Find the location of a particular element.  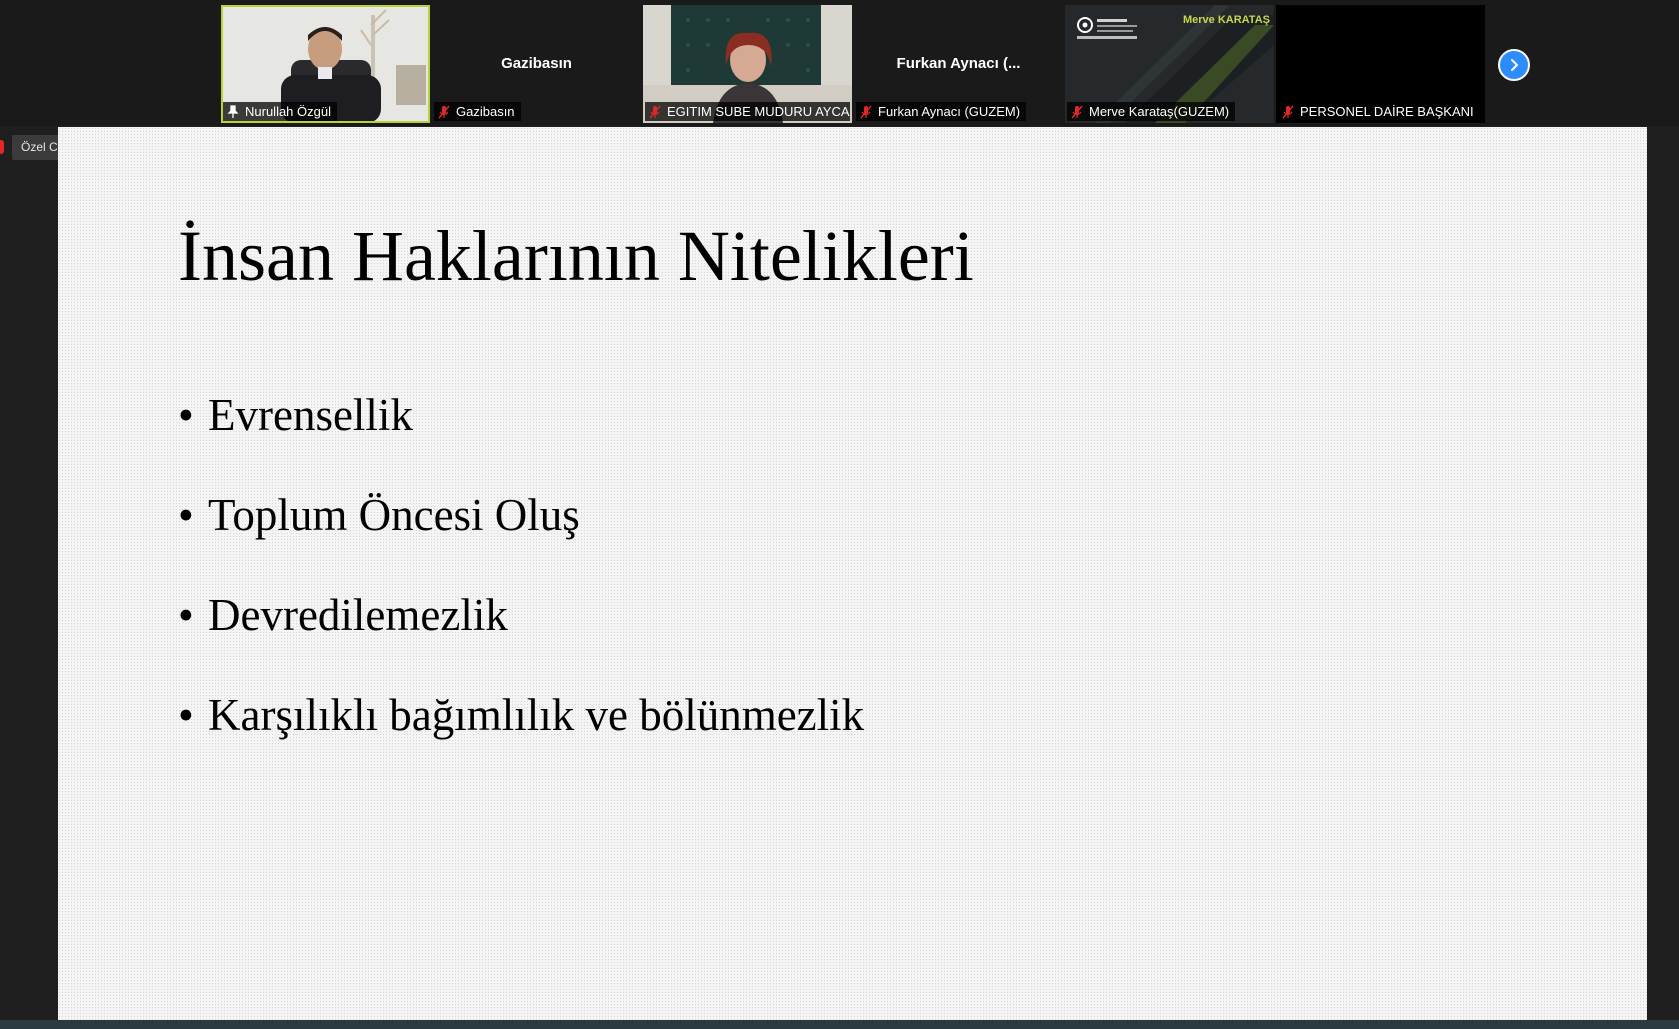

chevron-right-icon is located at coordinates (1514, 65).